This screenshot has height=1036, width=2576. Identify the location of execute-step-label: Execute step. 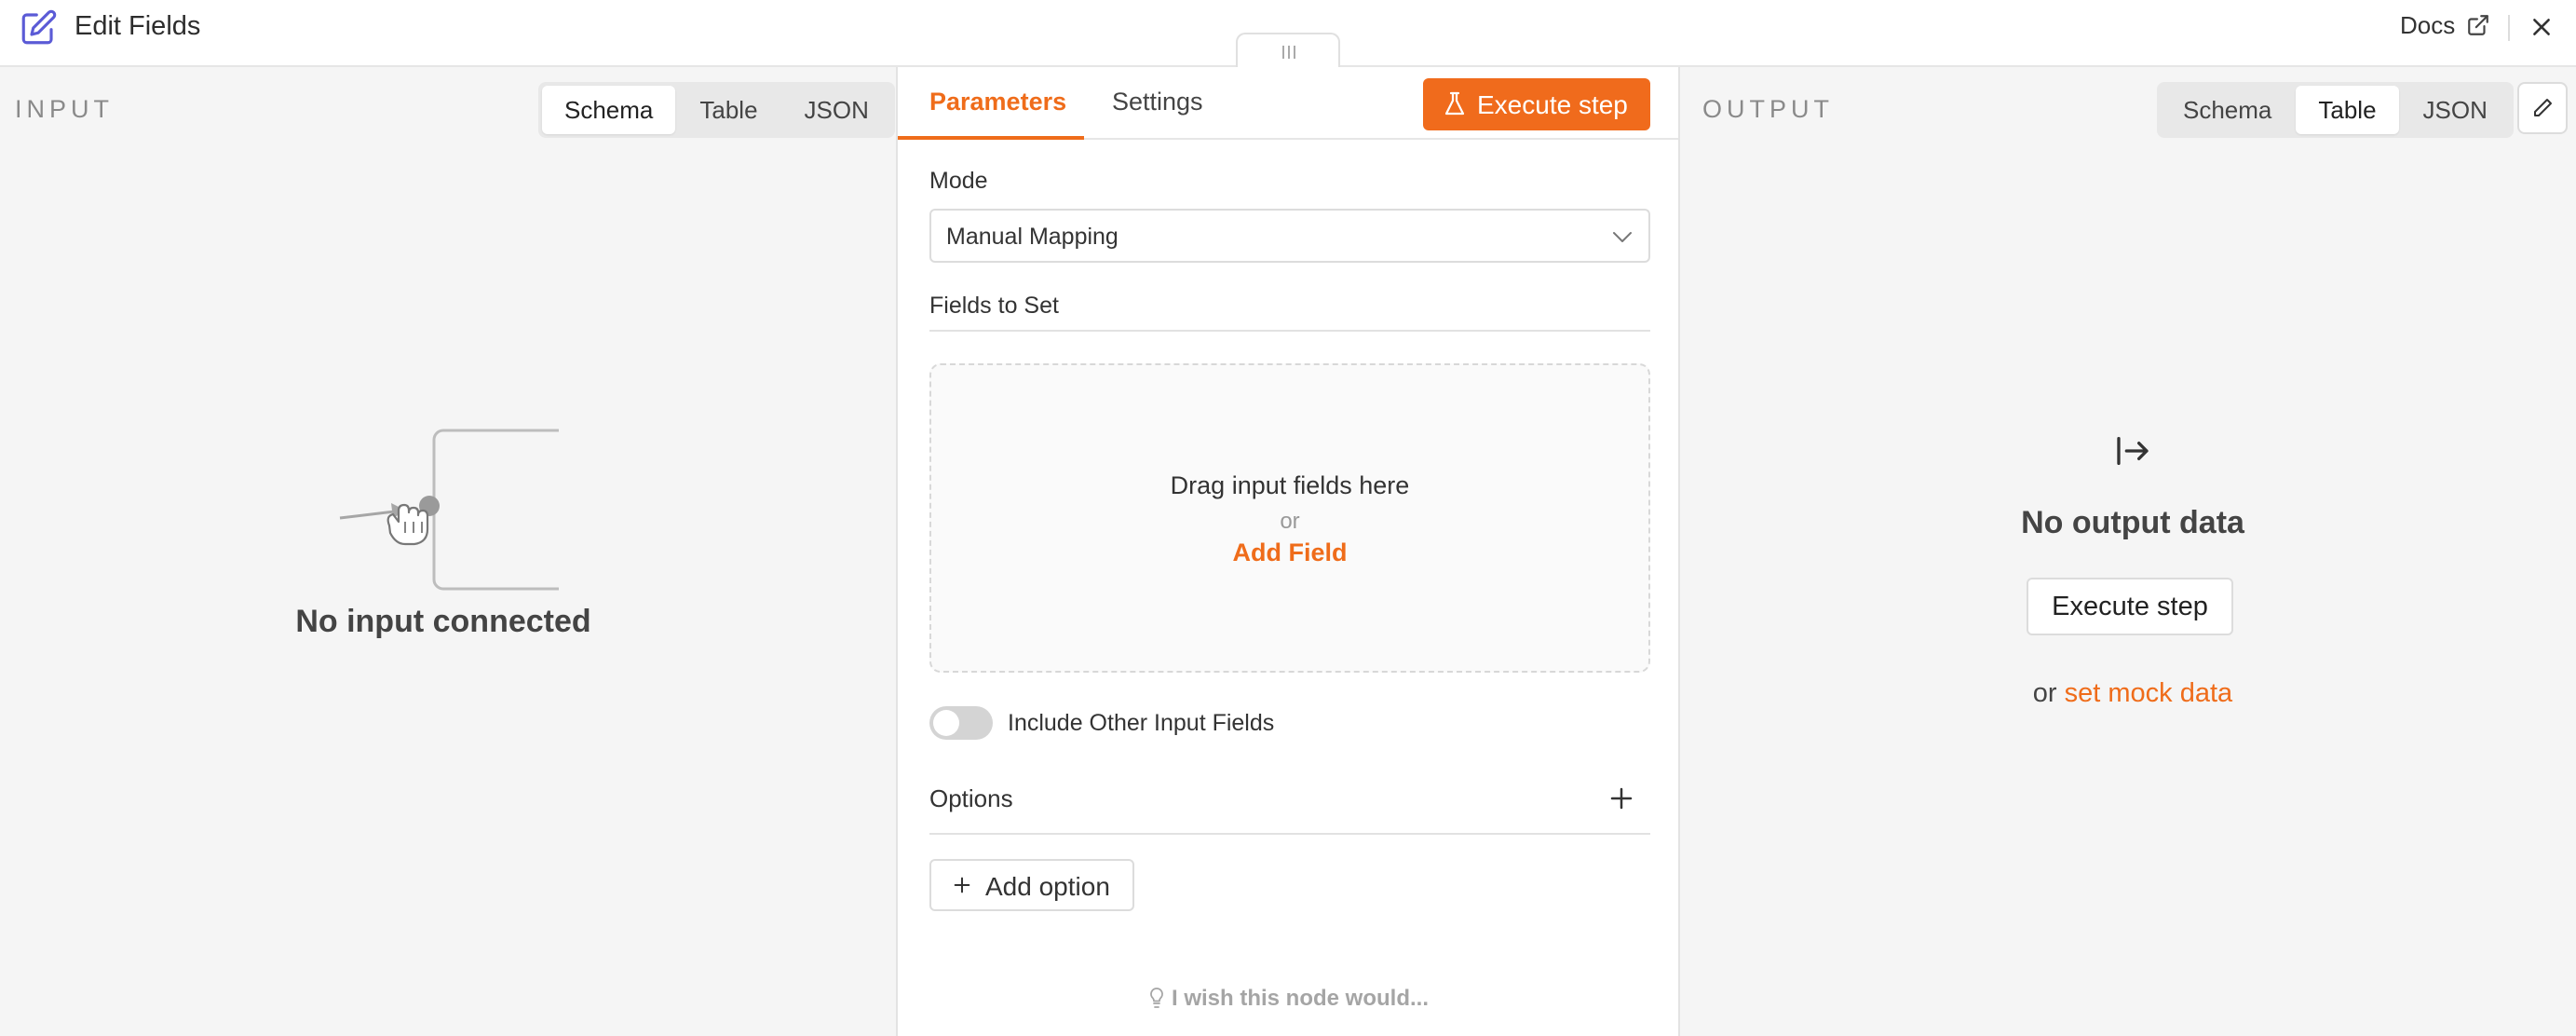
(1552, 105).